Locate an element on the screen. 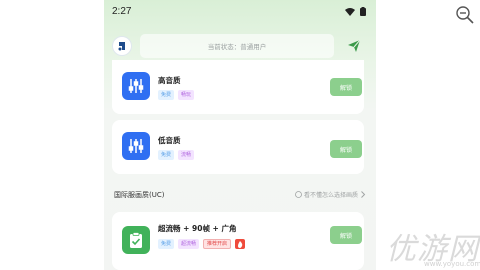 The height and width of the screenshot is (270, 480). top-bar: 当前状态：普通用户 is located at coordinates (240, 45).